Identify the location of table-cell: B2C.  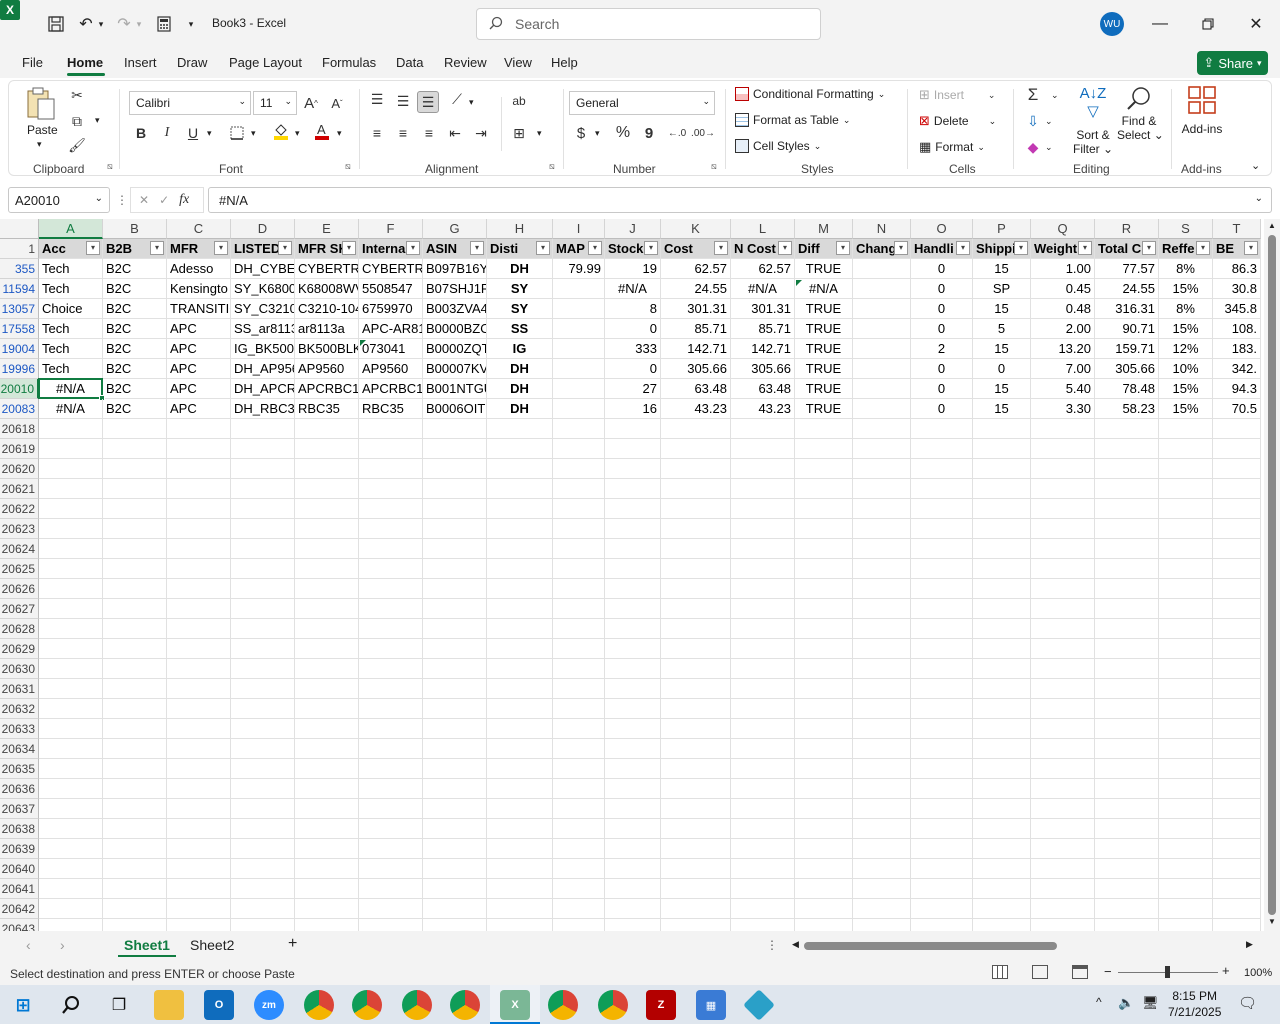
(135, 389).